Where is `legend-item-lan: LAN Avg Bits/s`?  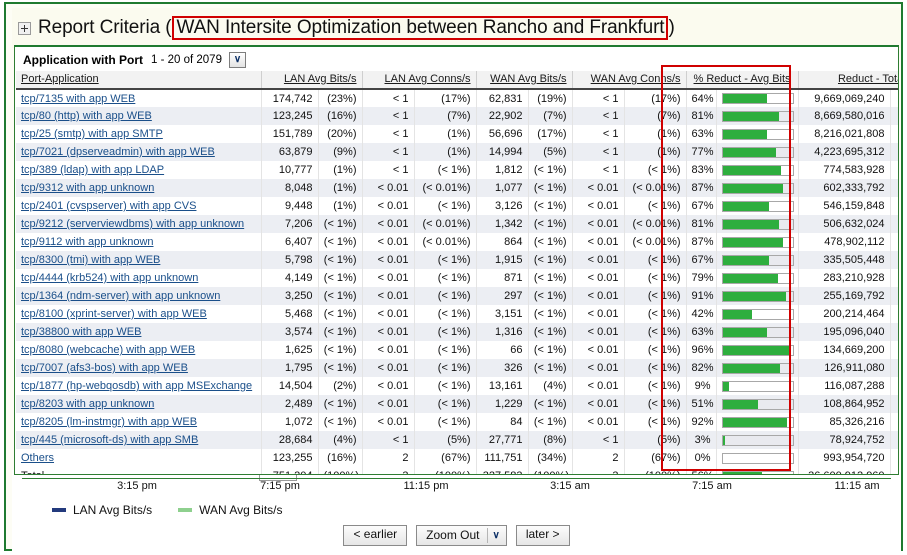 legend-item-lan: LAN Avg Bits/s is located at coordinates (102, 510).